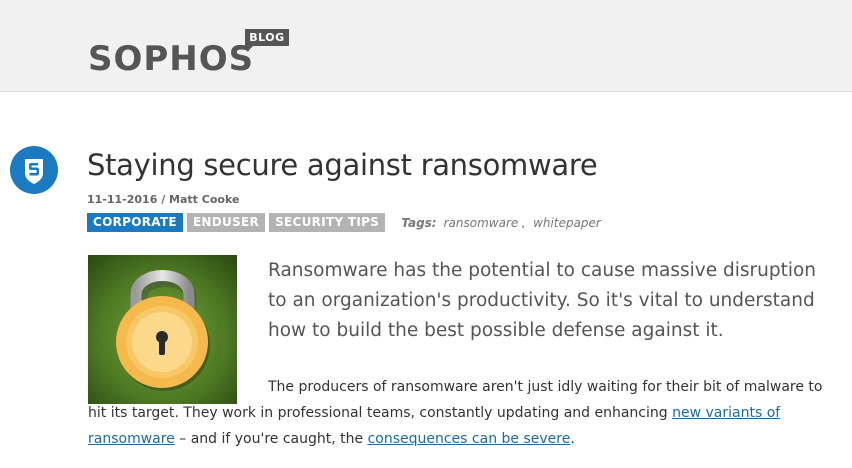 The image size is (852, 468). I want to click on link-consequences: consequences can be severe, so click(469, 439).